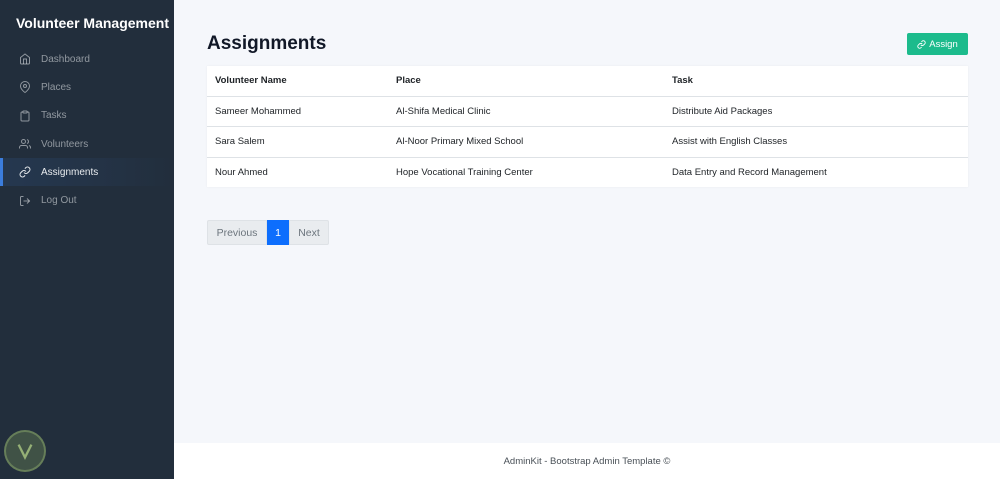 This screenshot has width=1000, height=479. I want to click on cell-volunteer-name: Sameer Mohammed, so click(297, 111).